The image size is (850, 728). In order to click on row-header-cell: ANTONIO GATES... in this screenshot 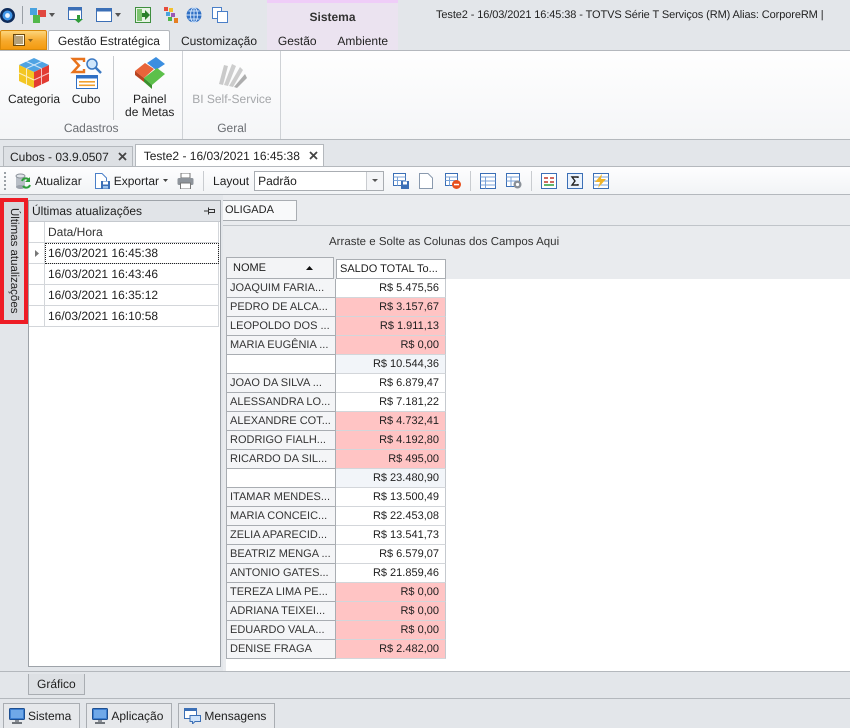, I will do `click(281, 573)`.